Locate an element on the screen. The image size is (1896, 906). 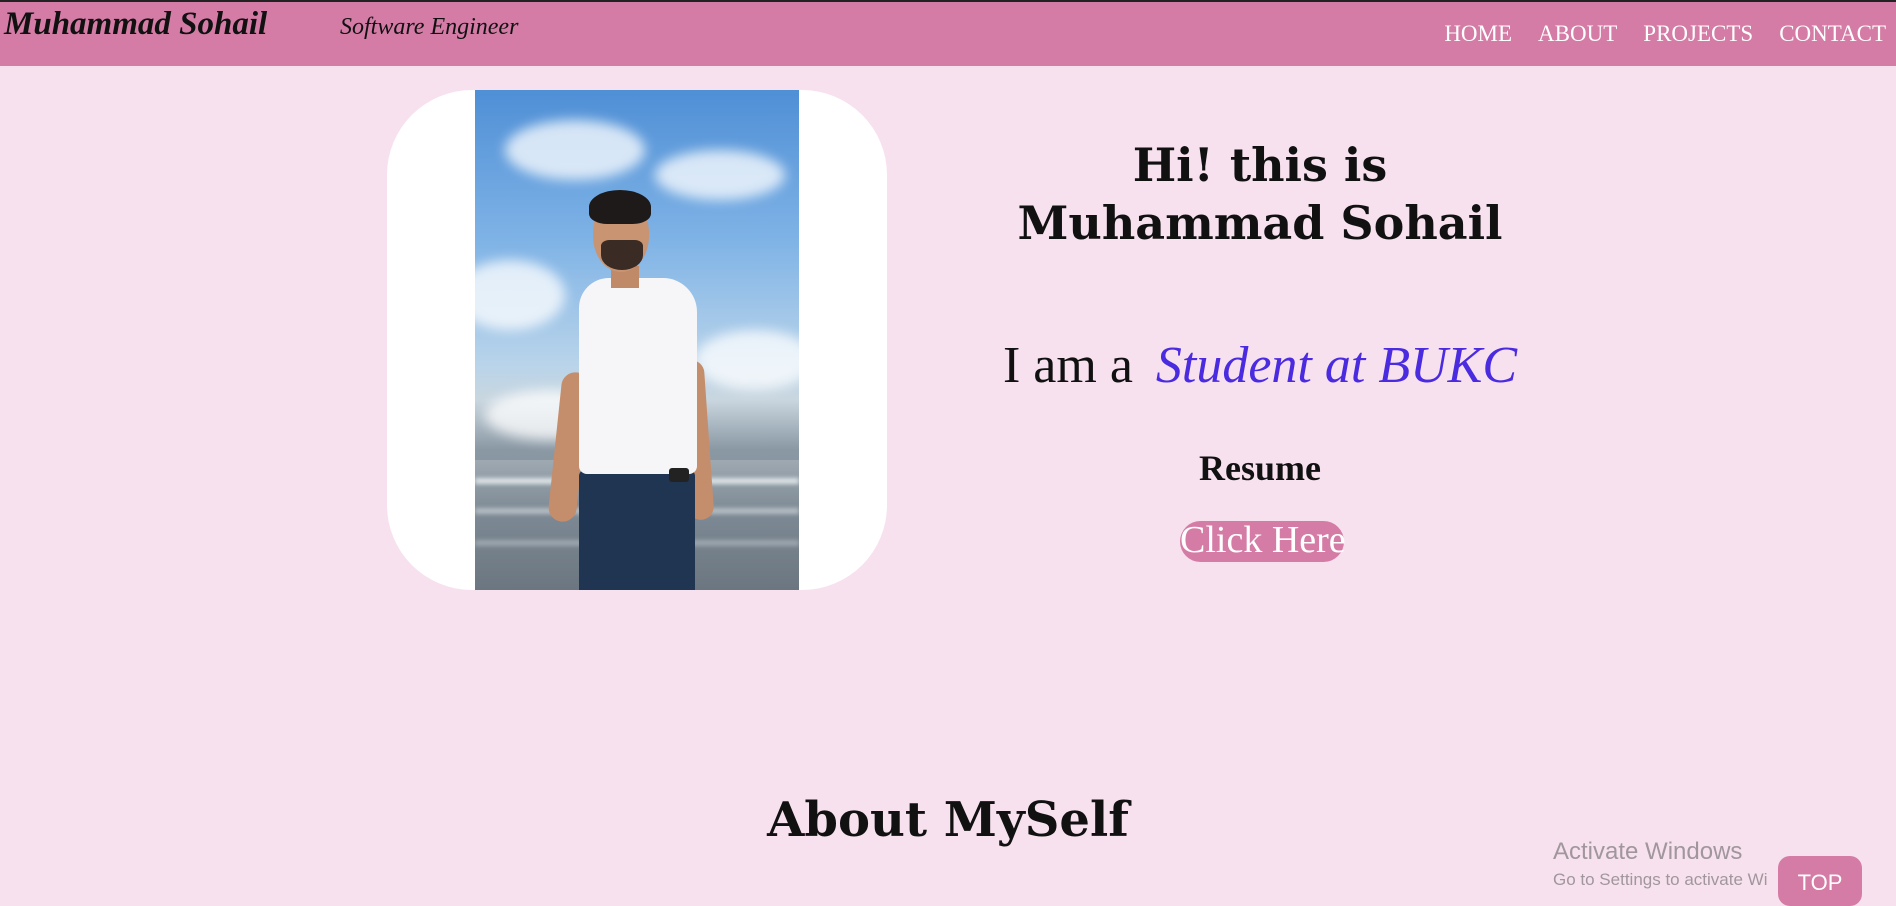
activate-subtitle: Go to Settings to activate Wi is located at coordinates (1660, 879).